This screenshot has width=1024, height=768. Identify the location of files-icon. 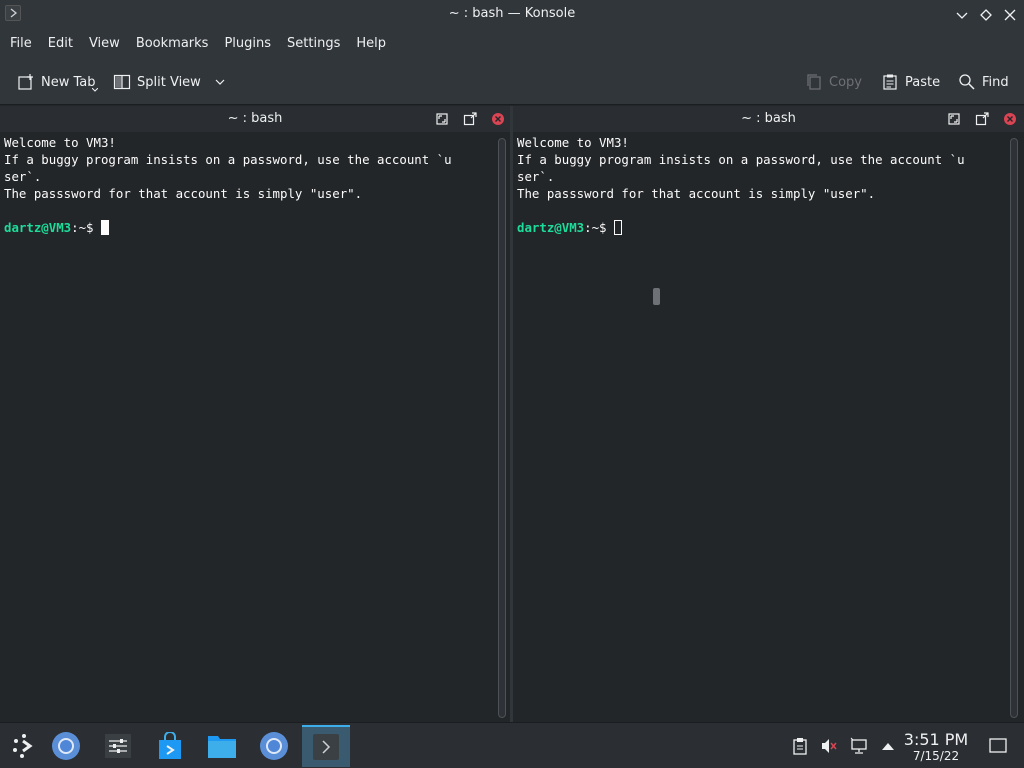
(222, 747).